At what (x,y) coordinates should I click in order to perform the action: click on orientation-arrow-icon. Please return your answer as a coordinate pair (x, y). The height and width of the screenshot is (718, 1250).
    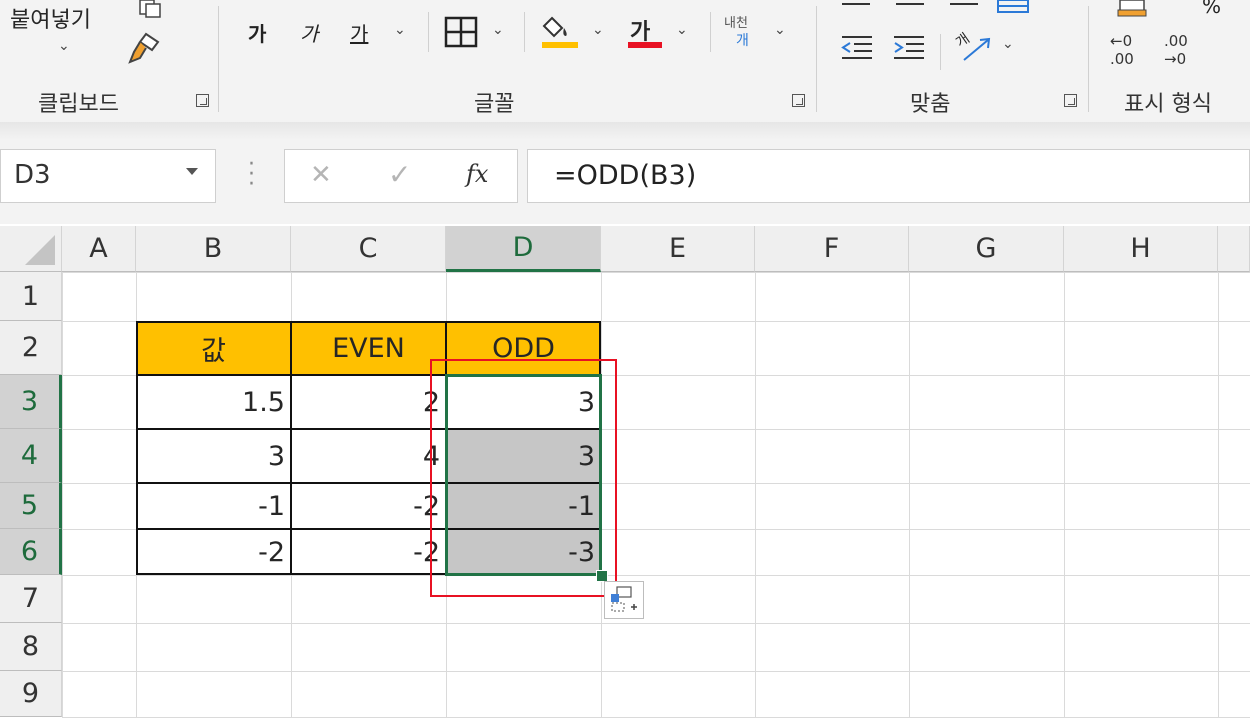
    Looking at the image, I should click on (977, 49).